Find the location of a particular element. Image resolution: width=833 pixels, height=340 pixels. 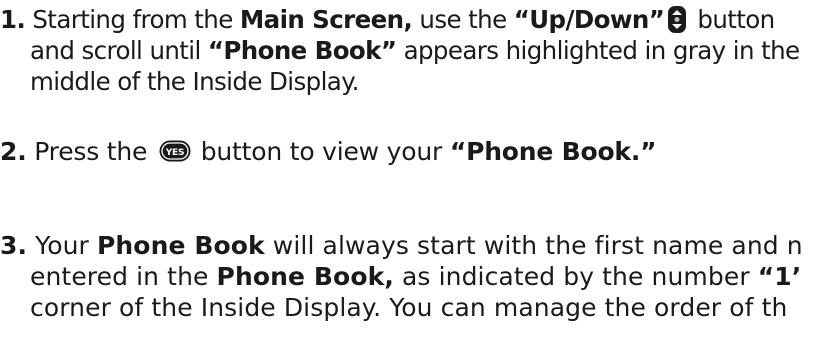

step-bold-text: Main Screen, is located at coordinates (326, 19).